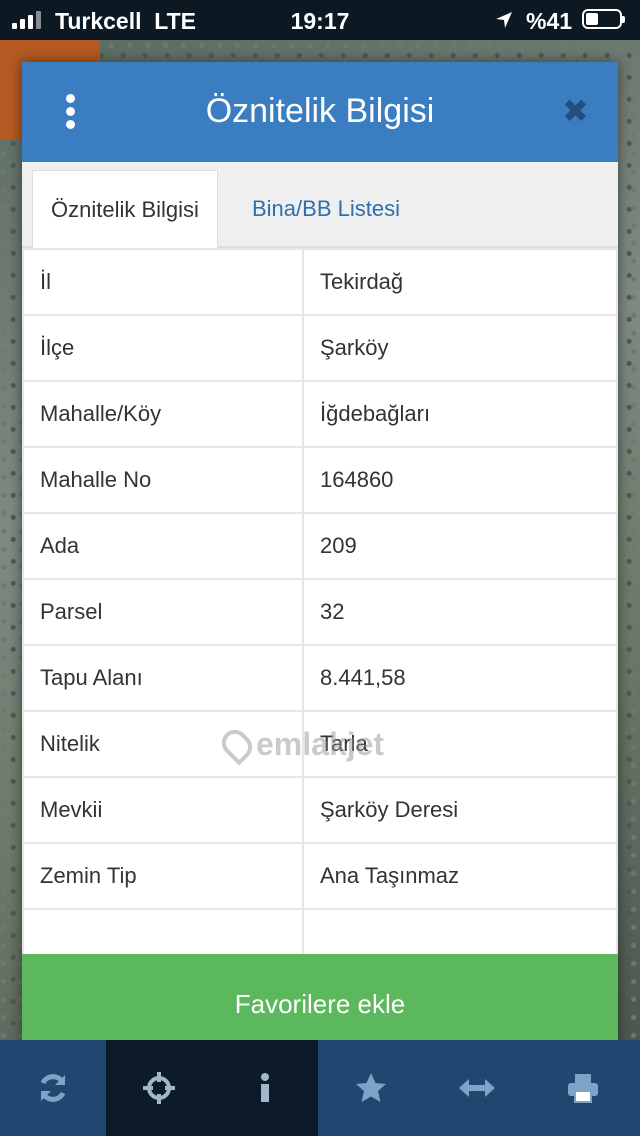  What do you see at coordinates (163, 414) in the screenshot?
I see `row-key: Mahalle/Köy` at bounding box center [163, 414].